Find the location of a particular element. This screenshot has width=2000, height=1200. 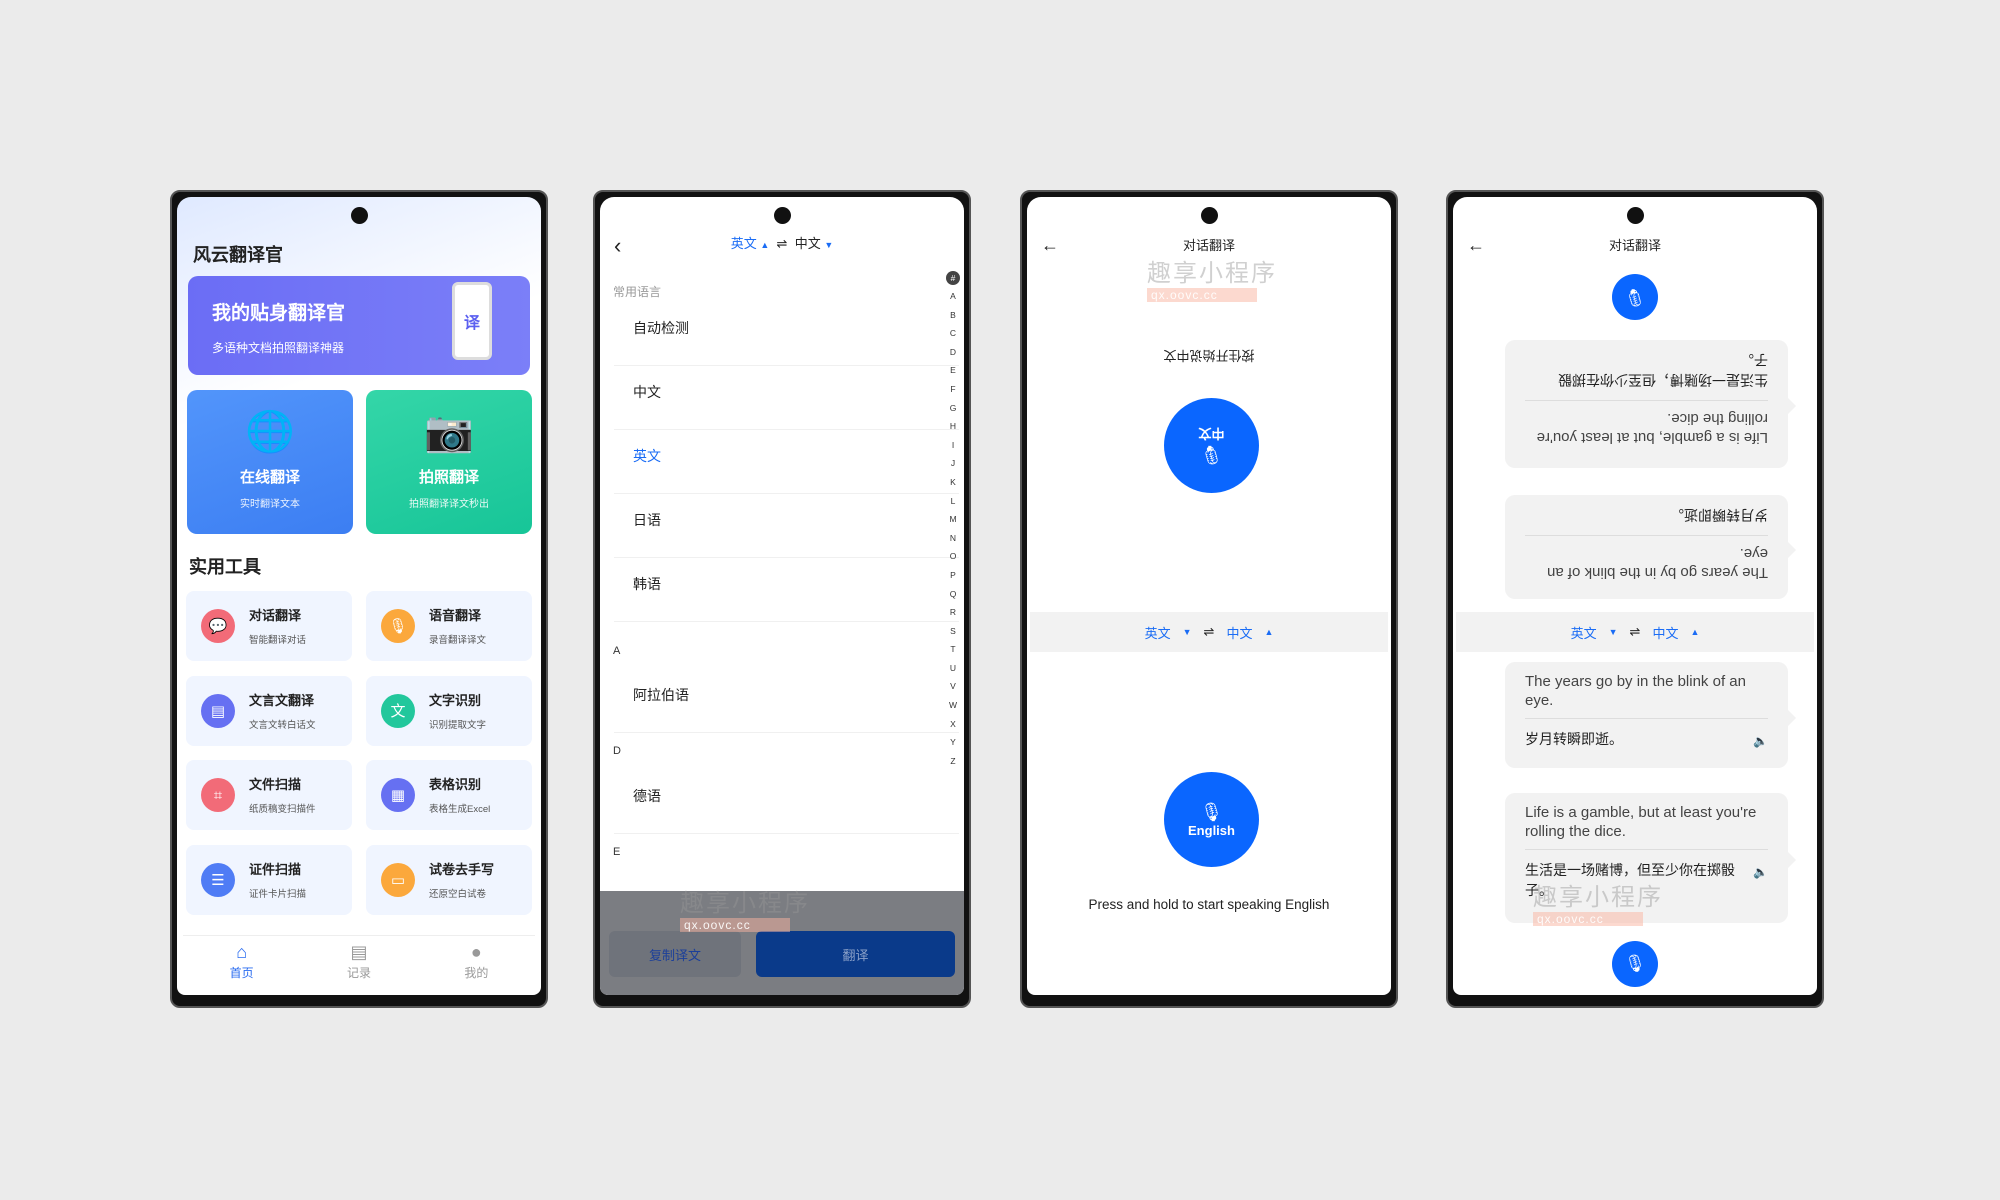

bottom-mic-button: 🎙 is located at coordinates (1635, 964).